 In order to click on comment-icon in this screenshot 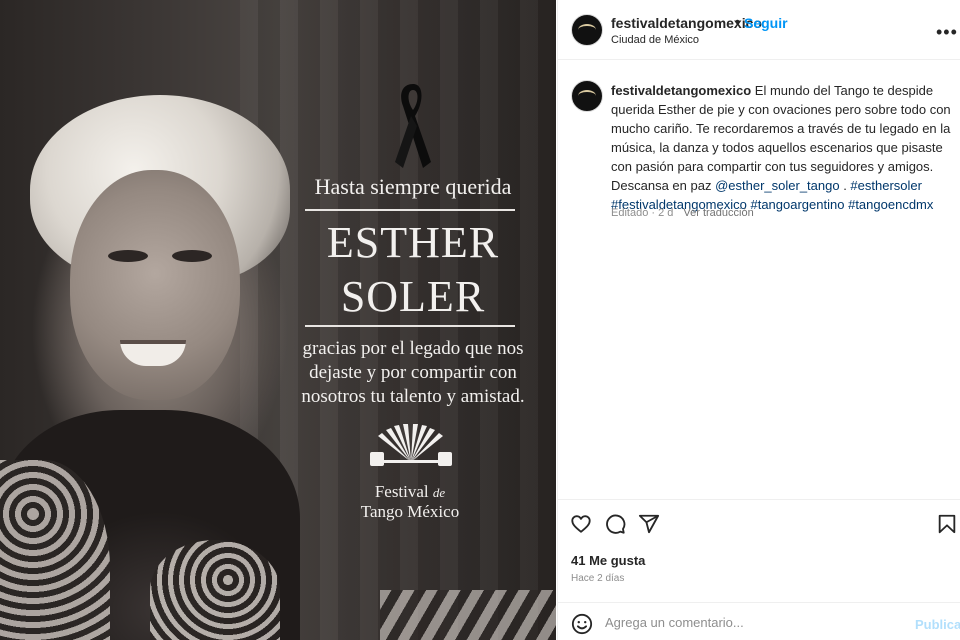, I will do `click(615, 524)`.